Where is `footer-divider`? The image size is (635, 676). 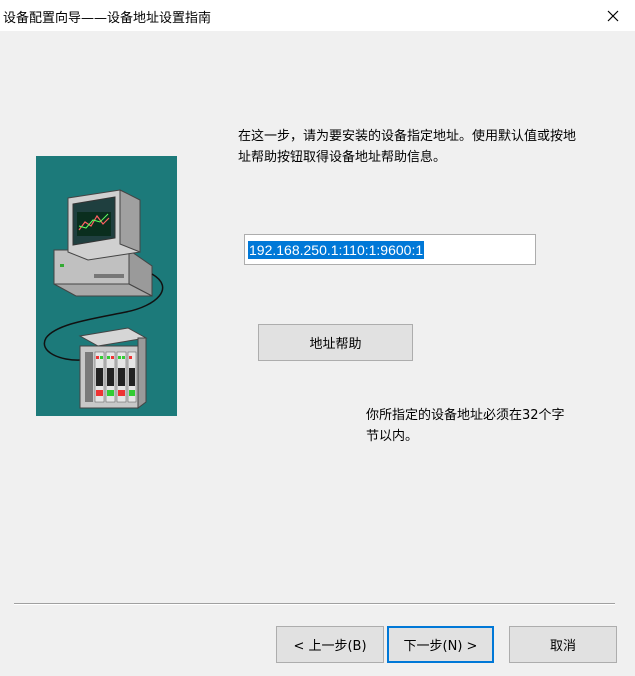 footer-divider is located at coordinates (314, 604).